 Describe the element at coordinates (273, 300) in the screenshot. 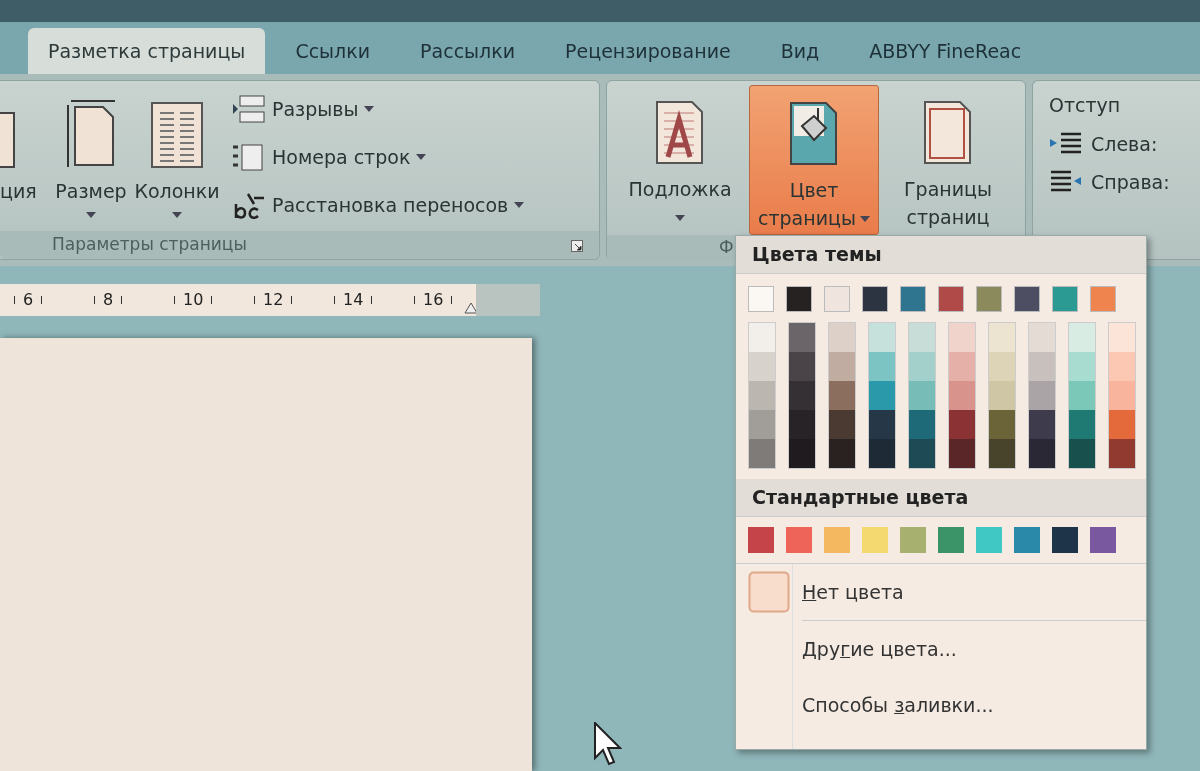

I see `ruler-number: 12` at that location.